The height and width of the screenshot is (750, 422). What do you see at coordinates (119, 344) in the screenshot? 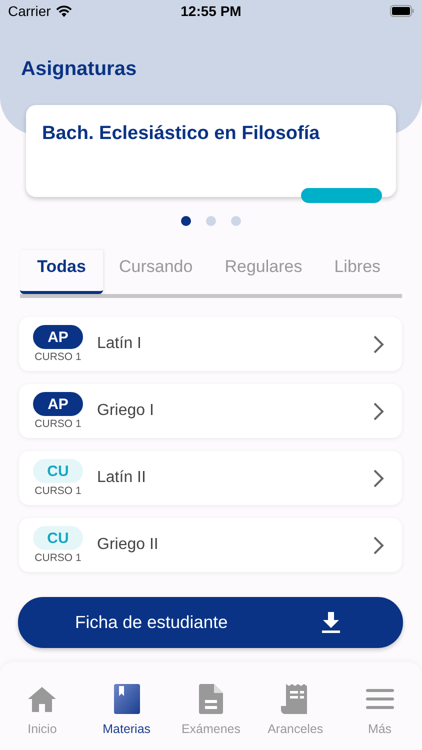
I see `subject-name: Latín I` at bounding box center [119, 344].